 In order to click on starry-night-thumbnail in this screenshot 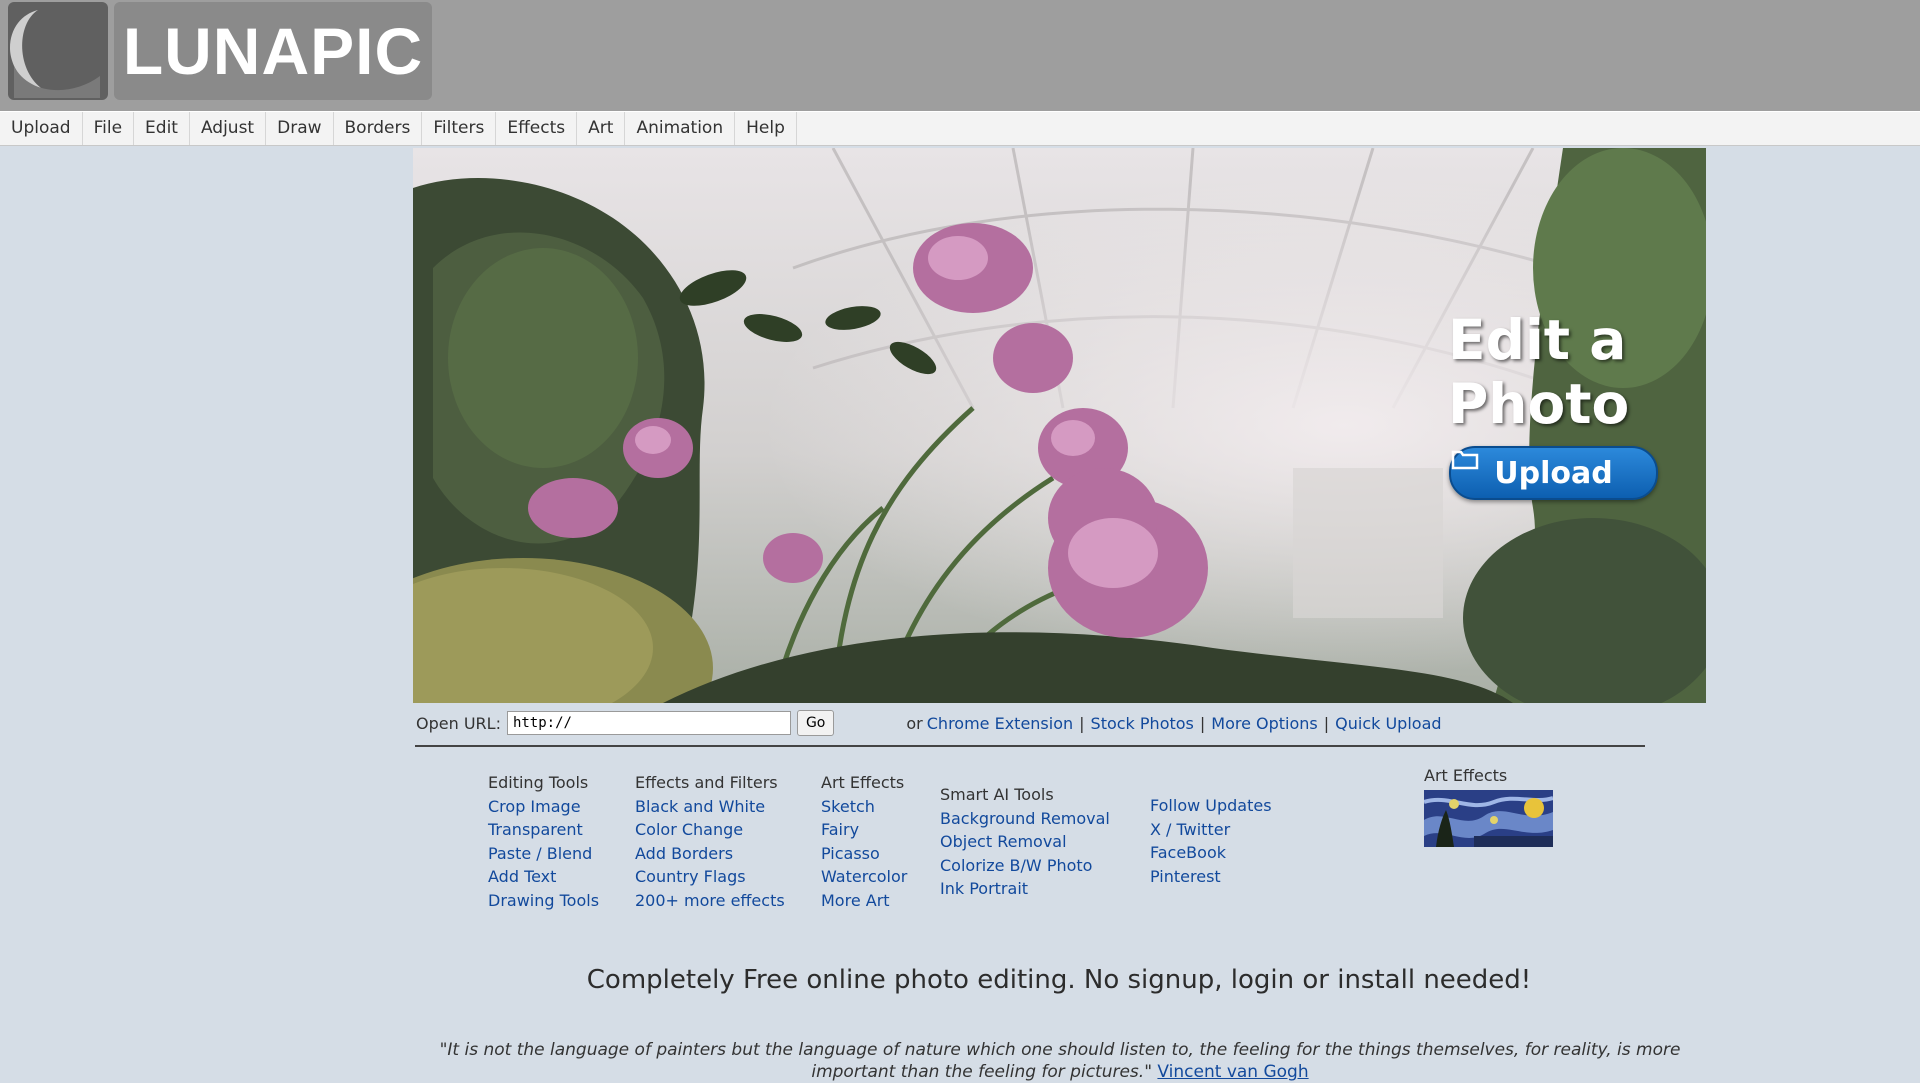, I will do `click(1488, 818)`.